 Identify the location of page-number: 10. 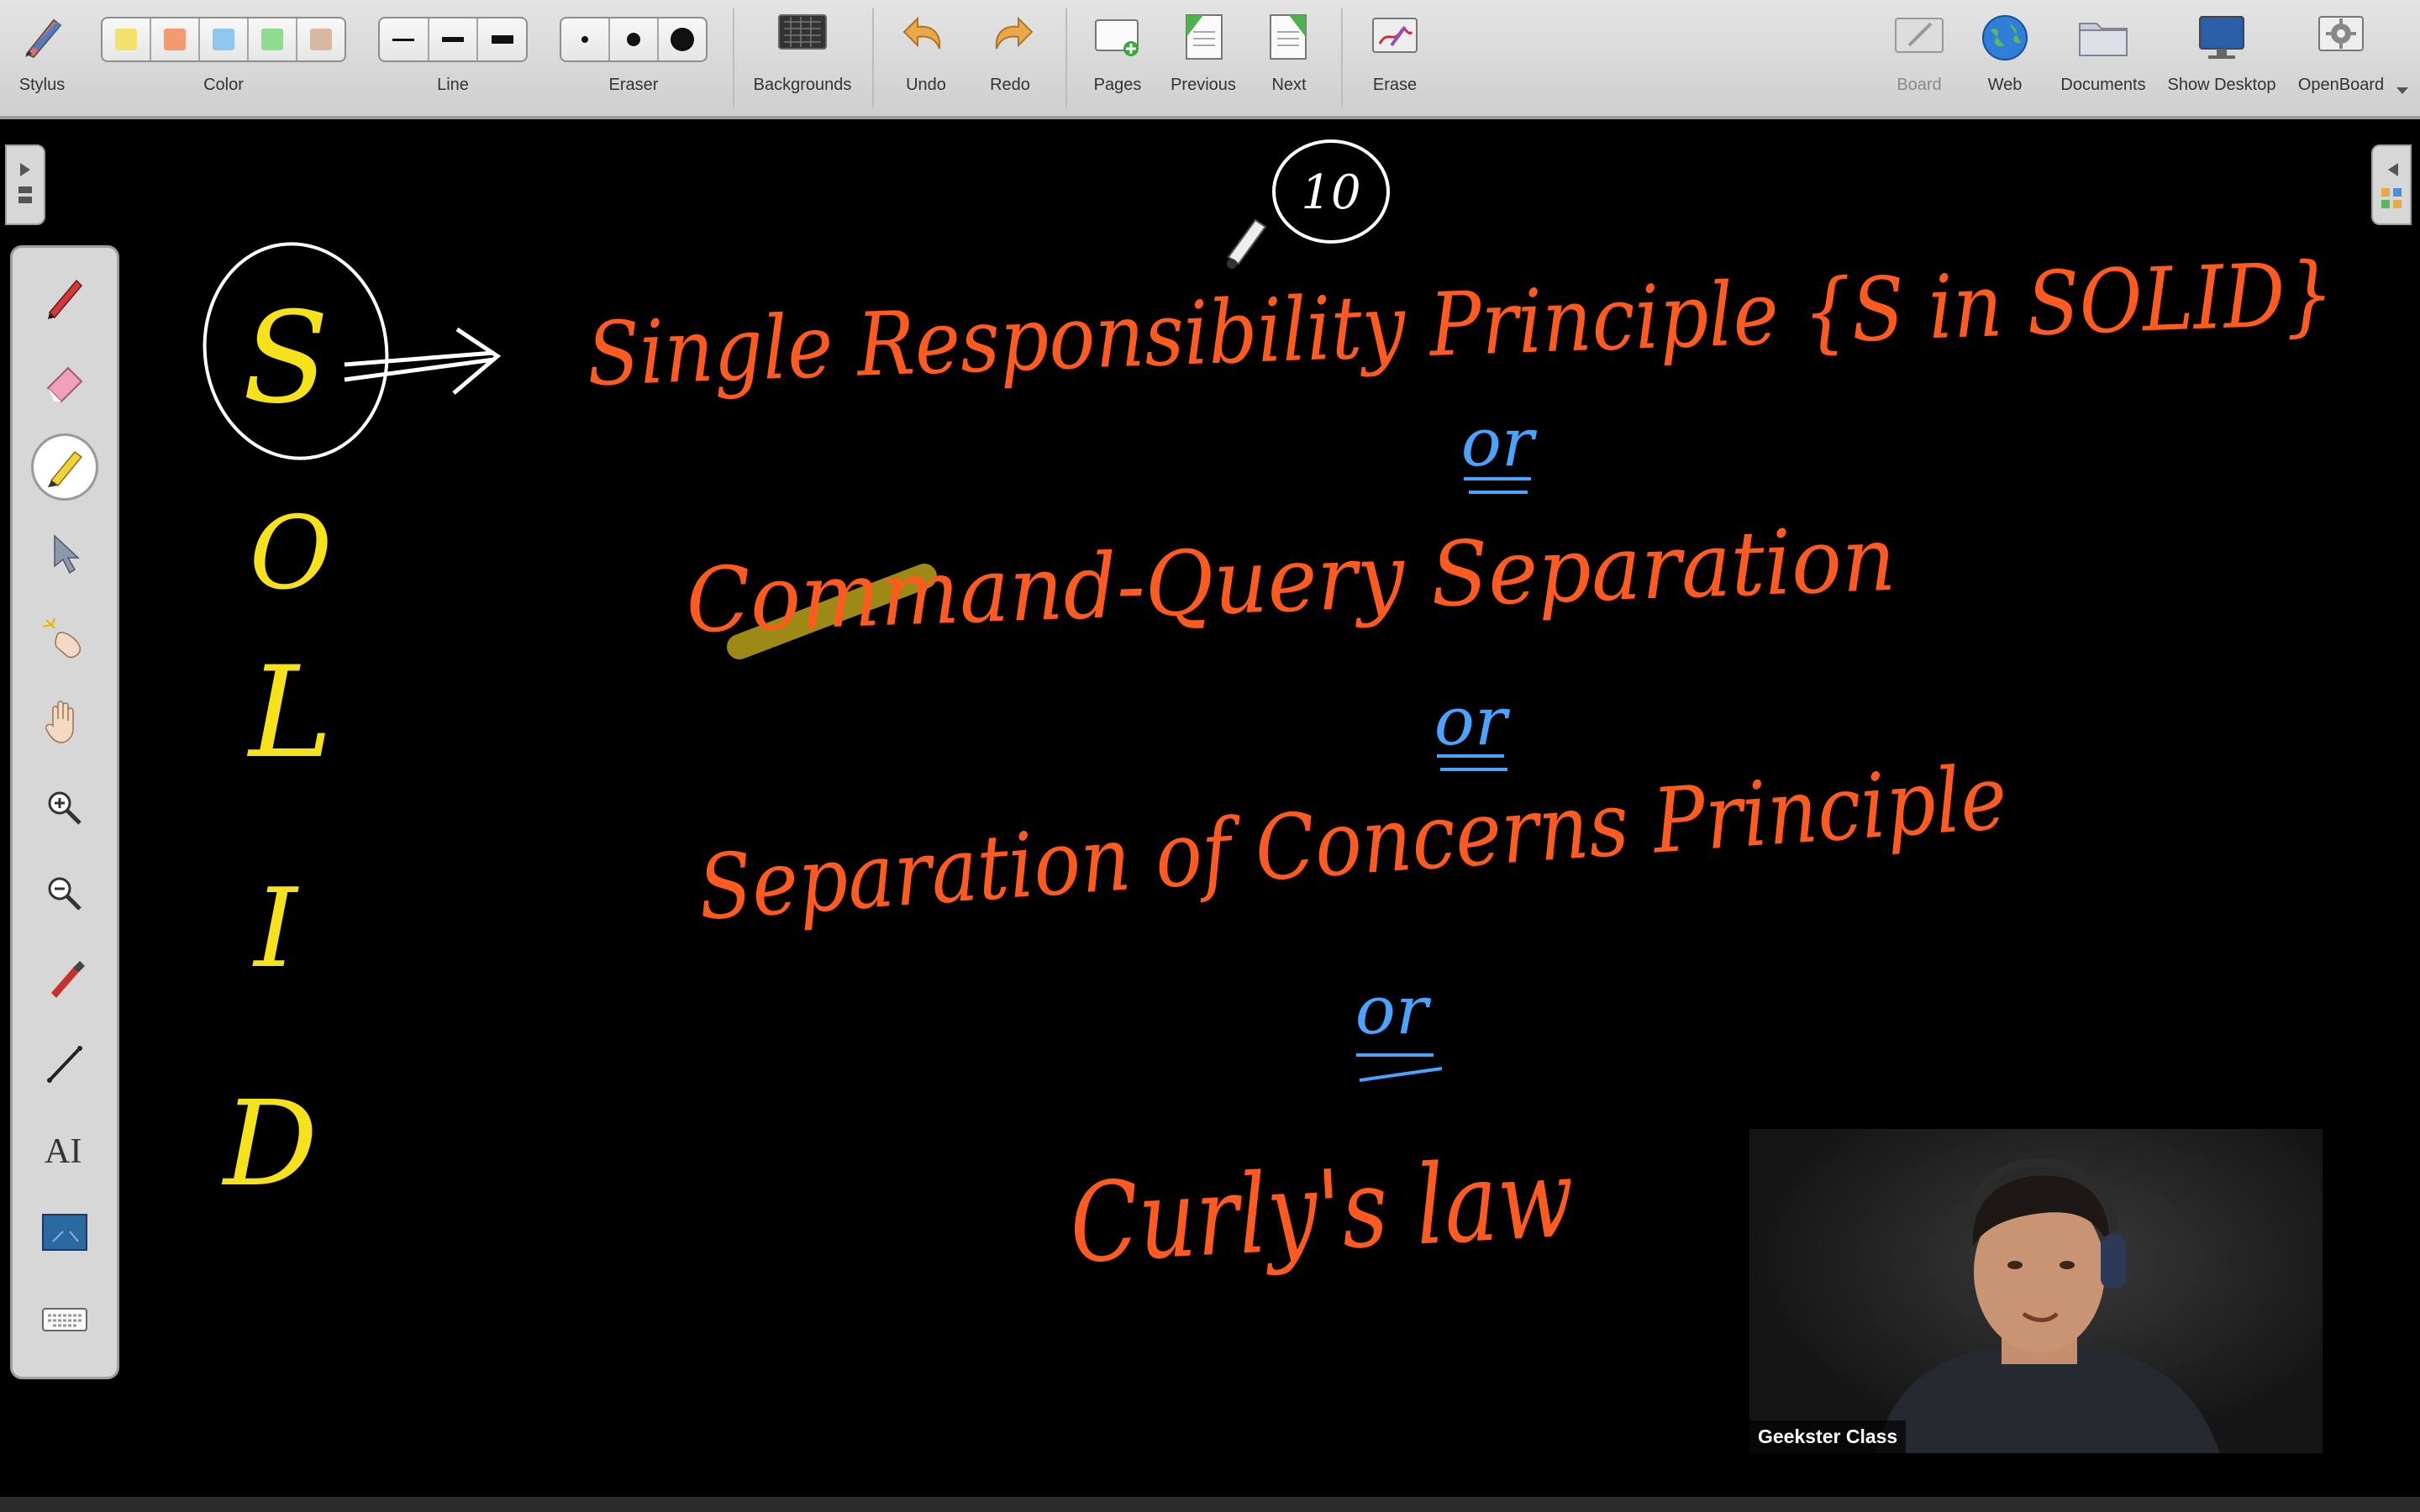
(1330, 192).